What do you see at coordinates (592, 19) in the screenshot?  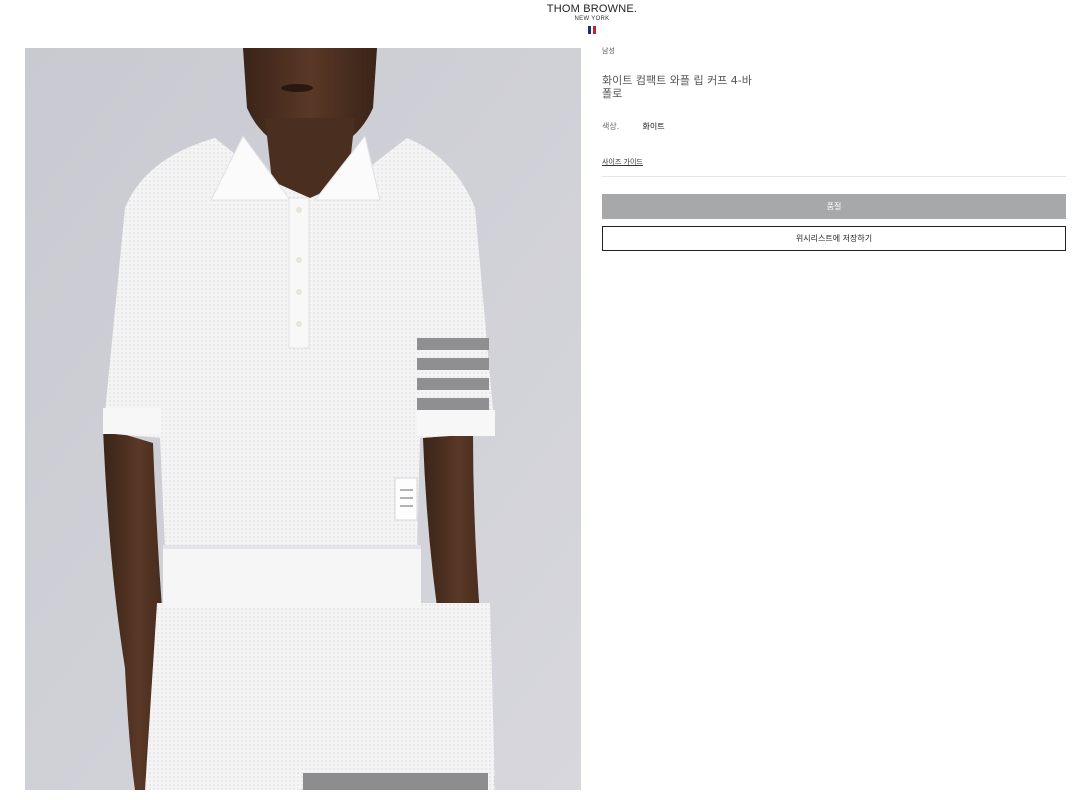 I see `brand-city: NEW YORK` at bounding box center [592, 19].